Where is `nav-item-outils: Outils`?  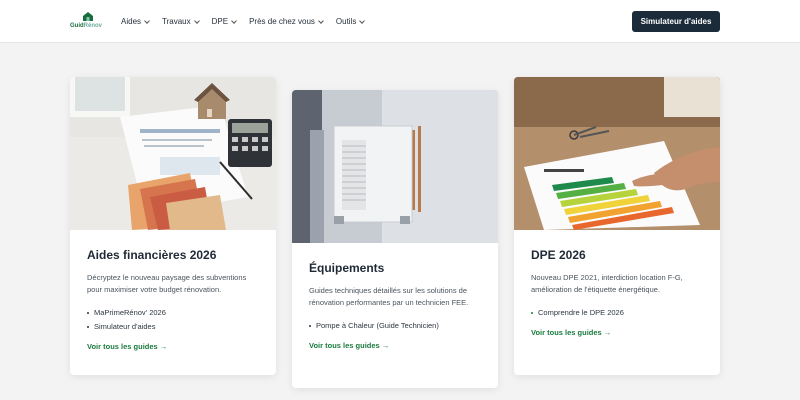
nav-item-outils: Outils is located at coordinates (350, 21).